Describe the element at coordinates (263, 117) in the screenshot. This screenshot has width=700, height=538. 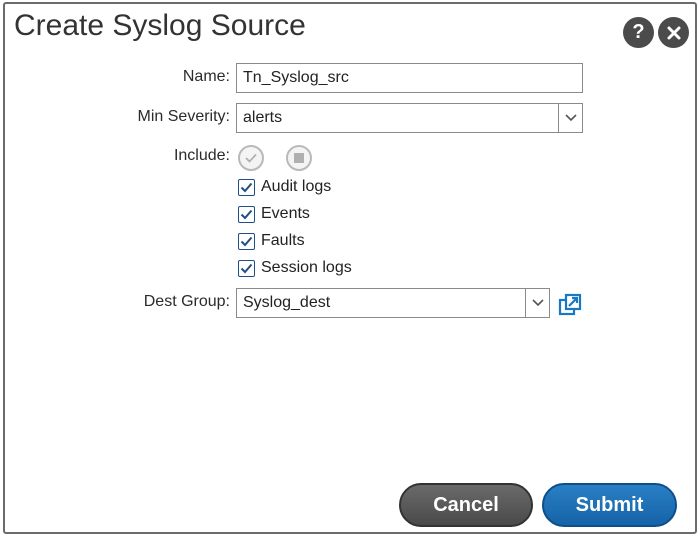
I see `min-severity-value: alerts` at that location.